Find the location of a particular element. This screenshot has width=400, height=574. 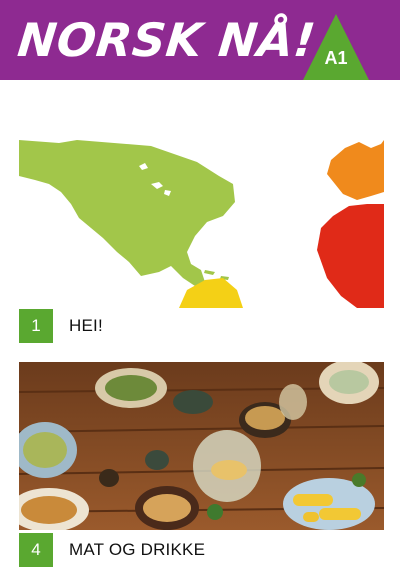

app-title: NORSK NÅ! is located at coordinates (167, 40).